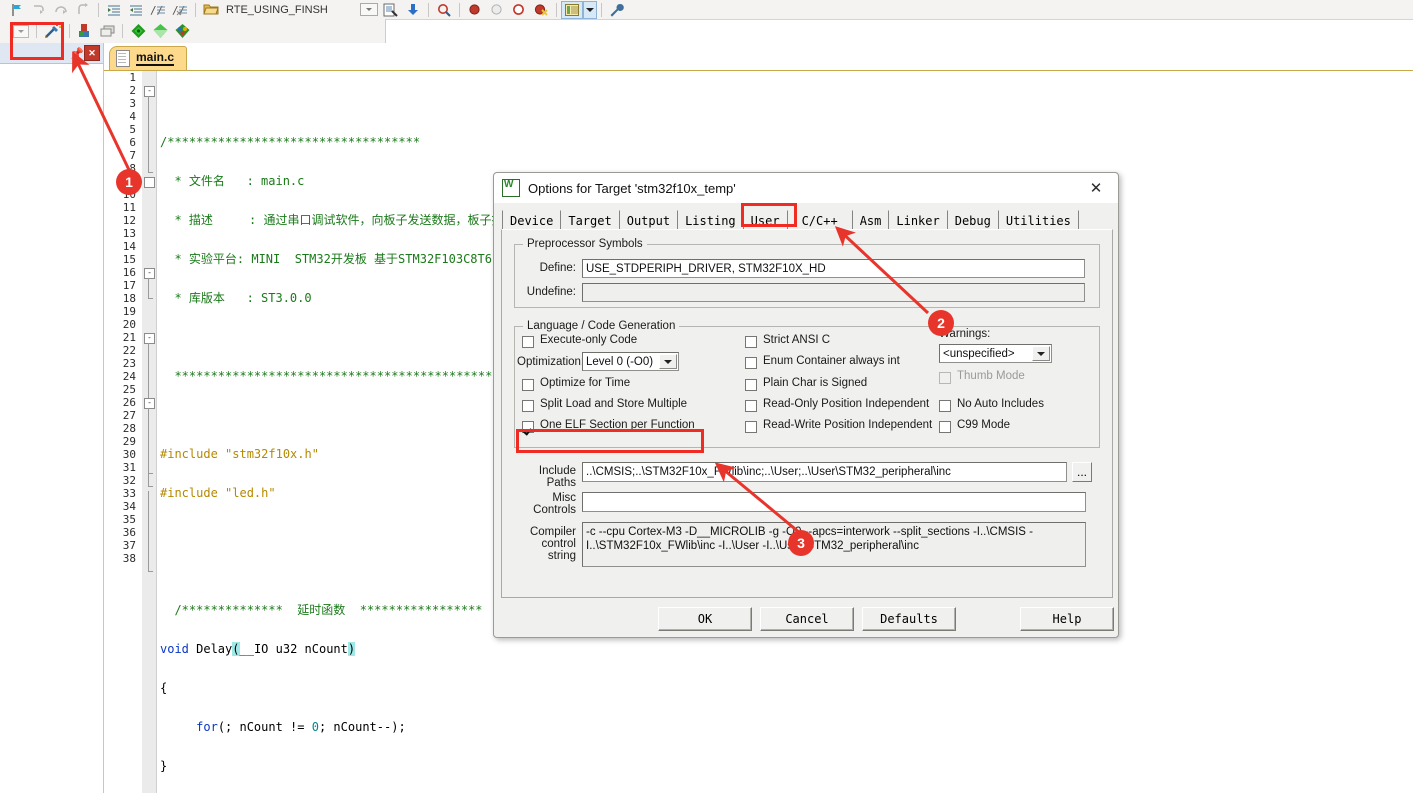 The height and width of the screenshot is (793, 1413). What do you see at coordinates (149, 338) in the screenshot?
I see `fold-box-line21: -` at bounding box center [149, 338].